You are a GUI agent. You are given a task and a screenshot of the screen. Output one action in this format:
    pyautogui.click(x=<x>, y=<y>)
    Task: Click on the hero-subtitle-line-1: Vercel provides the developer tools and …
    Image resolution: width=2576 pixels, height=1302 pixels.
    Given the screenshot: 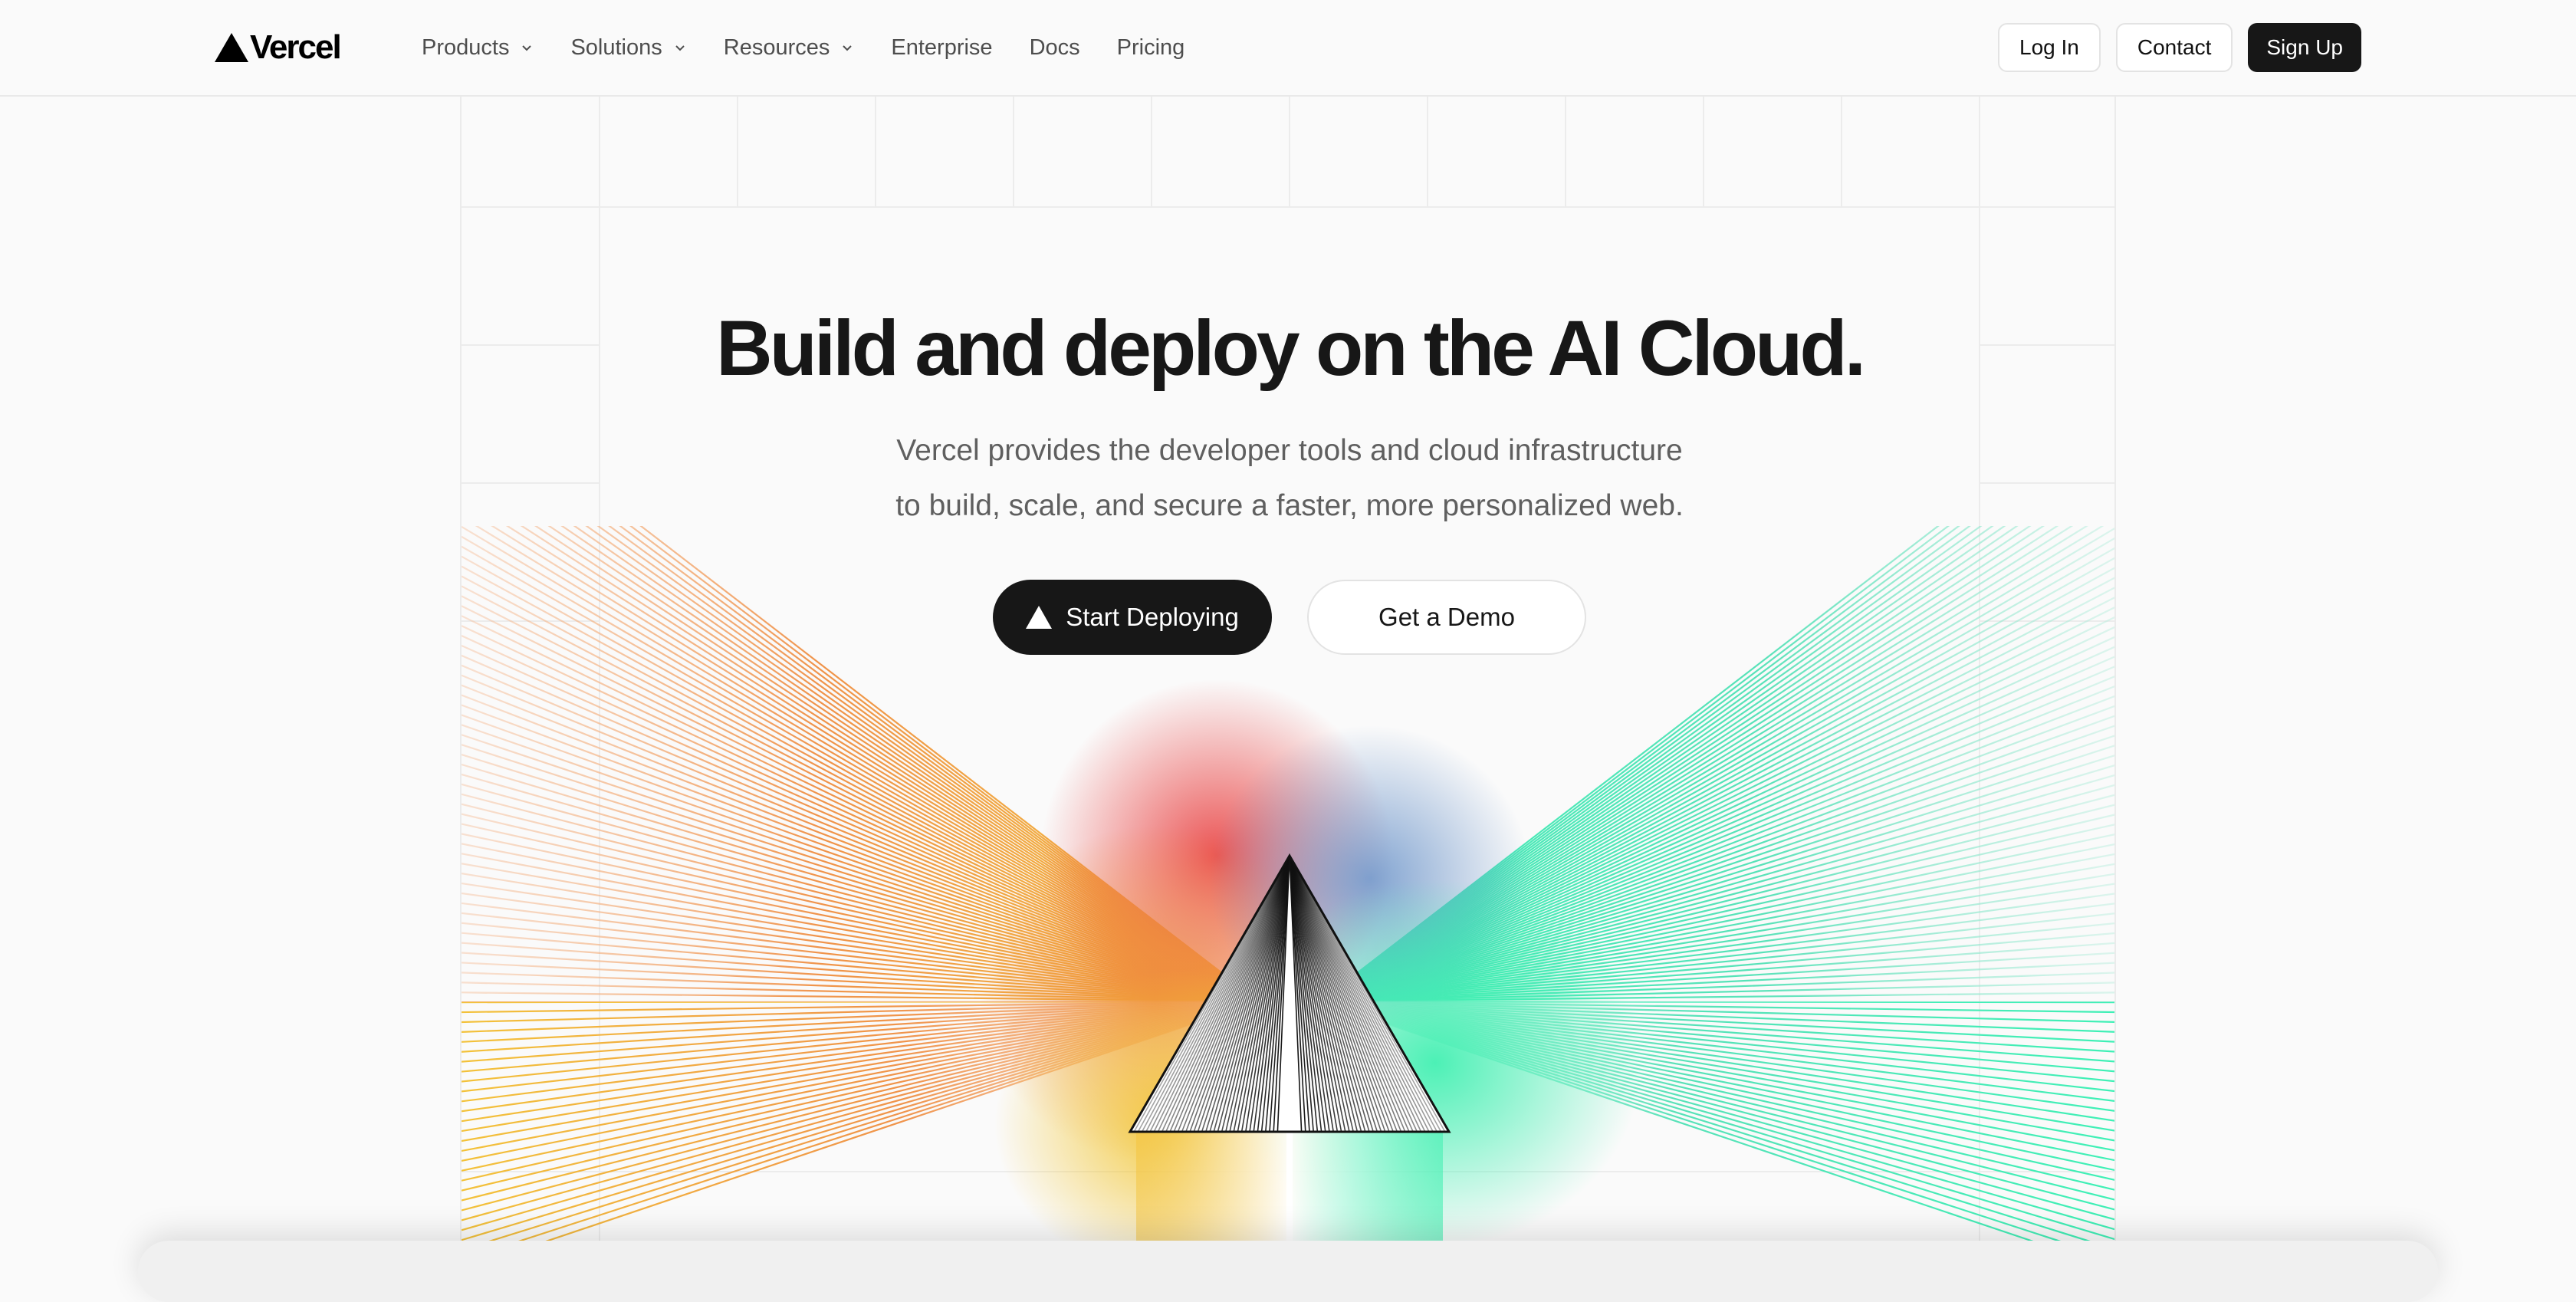 What is the action you would take?
    pyautogui.click(x=1290, y=450)
    